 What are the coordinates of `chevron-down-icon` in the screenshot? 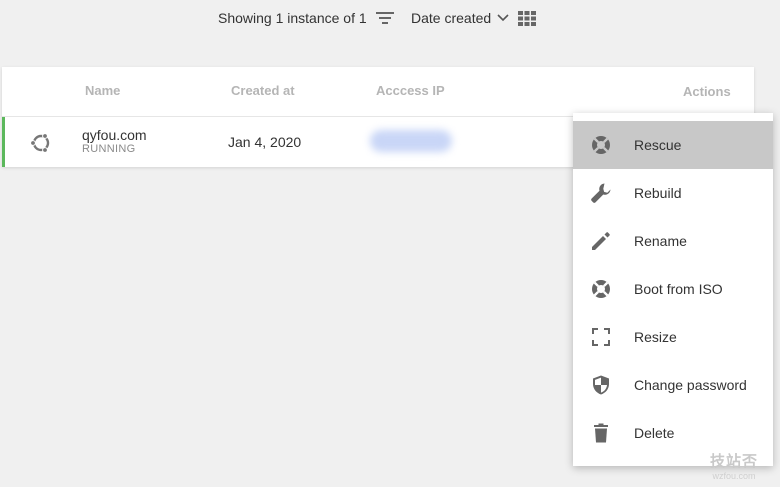 It's located at (503, 18).